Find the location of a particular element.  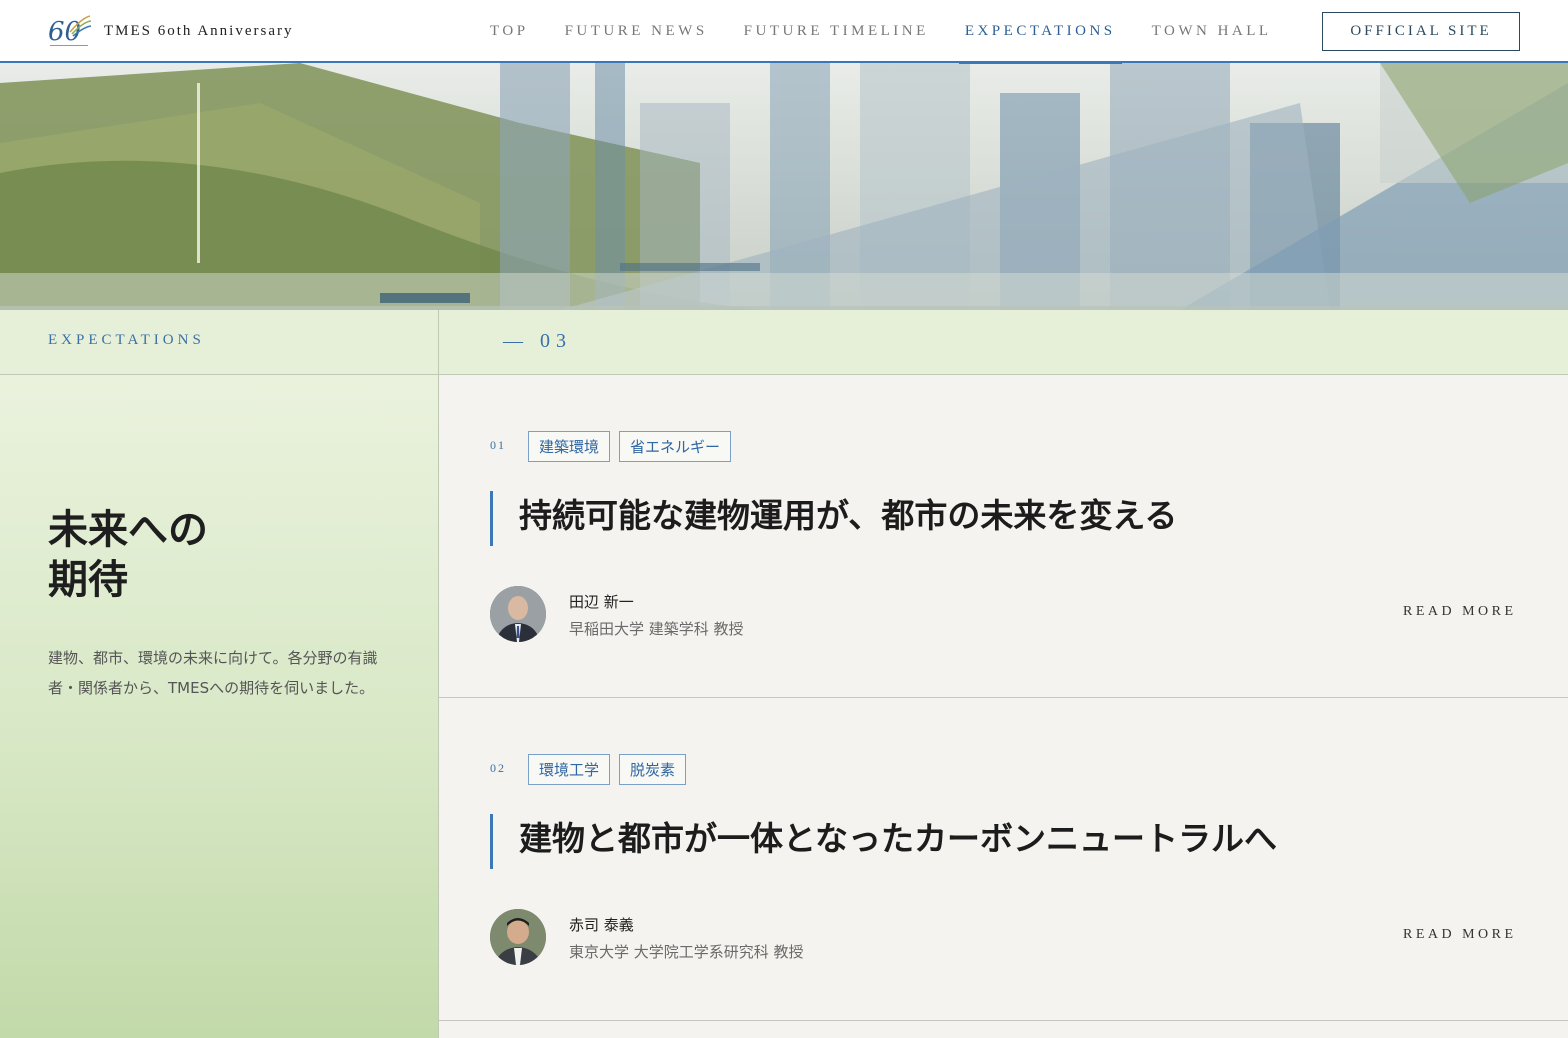

tag: 環境工学 is located at coordinates (569, 769).